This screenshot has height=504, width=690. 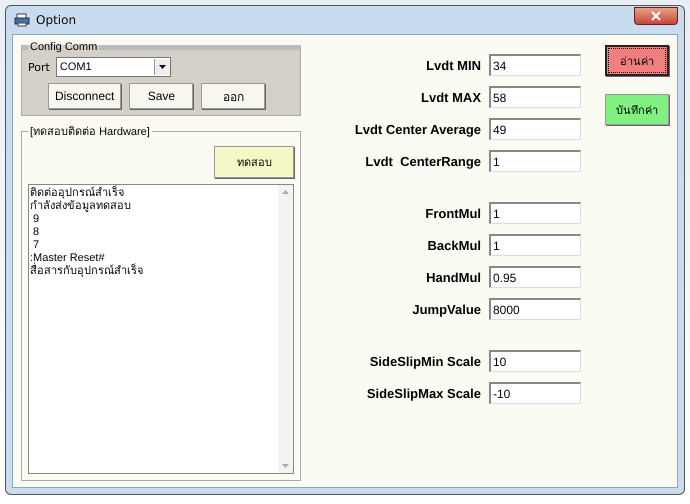 What do you see at coordinates (254, 162) in the screenshot?
I see `test-button: ทดสอบ` at bounding box center [254, 162].